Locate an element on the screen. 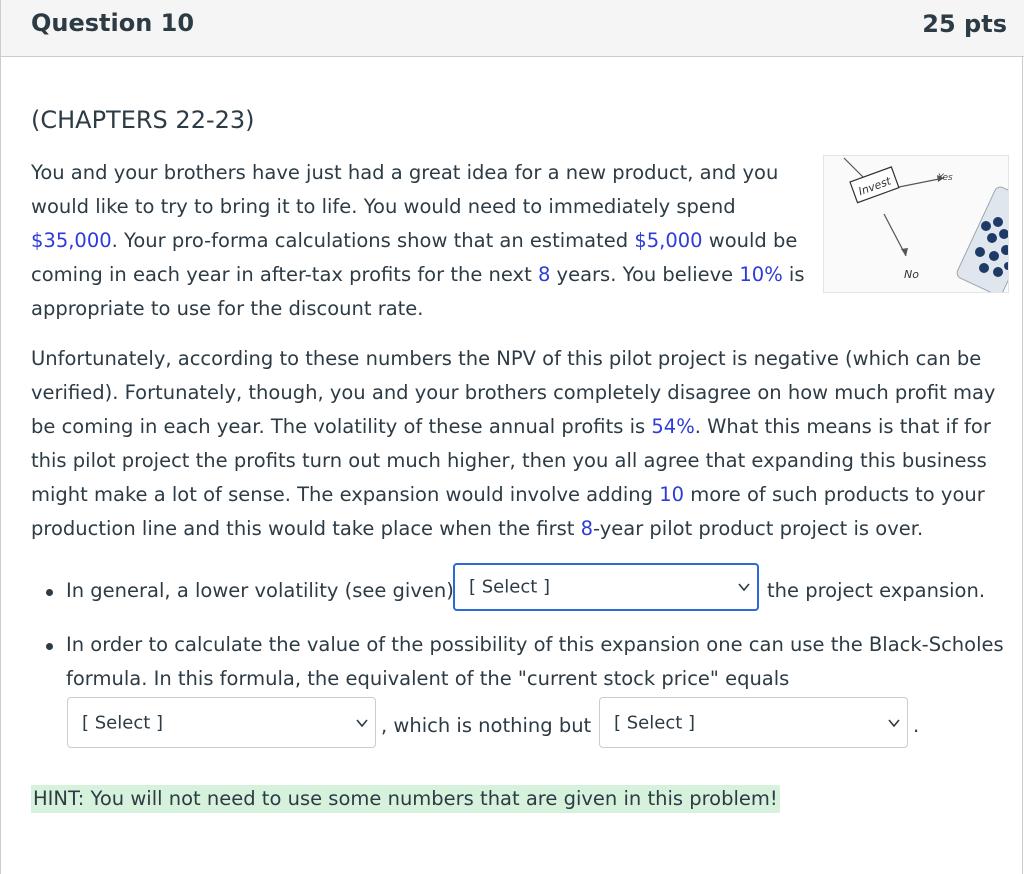 Image resolution: width=1024 pixels, height=874 pixels. question-header: Question 10 25 pts is located at coordinates (512, 28).